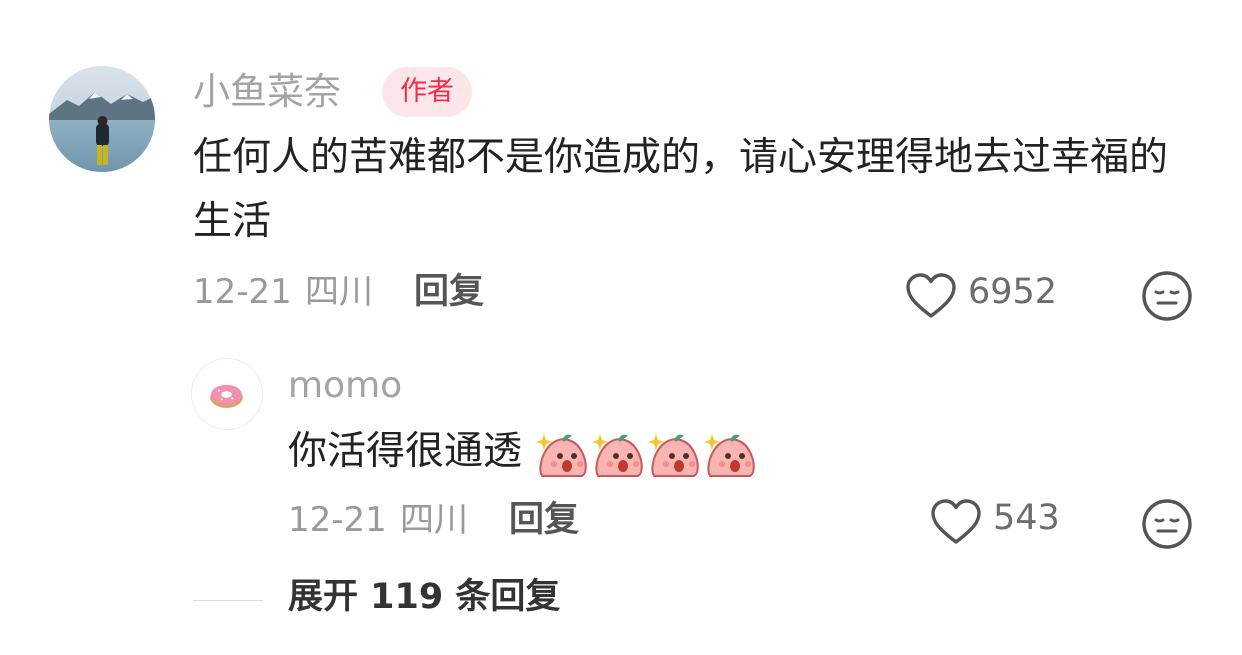  What do you see at coordinates (405, 451) in the screenshot?
I see `reply-text: 你活得很通透` at bounding box center [405, 451].